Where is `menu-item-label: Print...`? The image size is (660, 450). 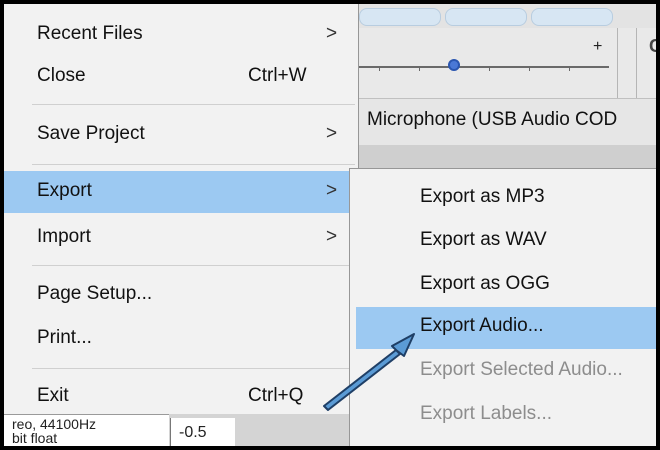 menu-item-label: Print... is located at coordinates (64, 337).